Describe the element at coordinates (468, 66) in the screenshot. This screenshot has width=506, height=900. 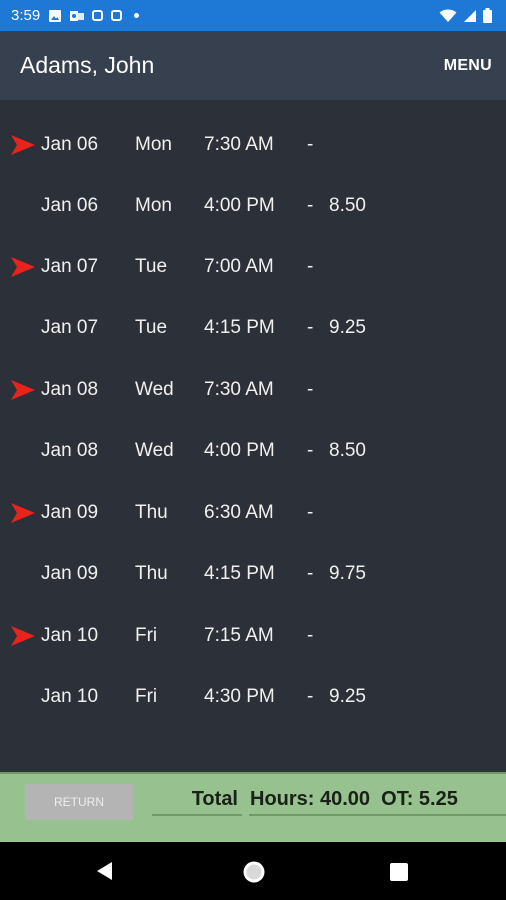
I see `menu-button: MENU` at that location.